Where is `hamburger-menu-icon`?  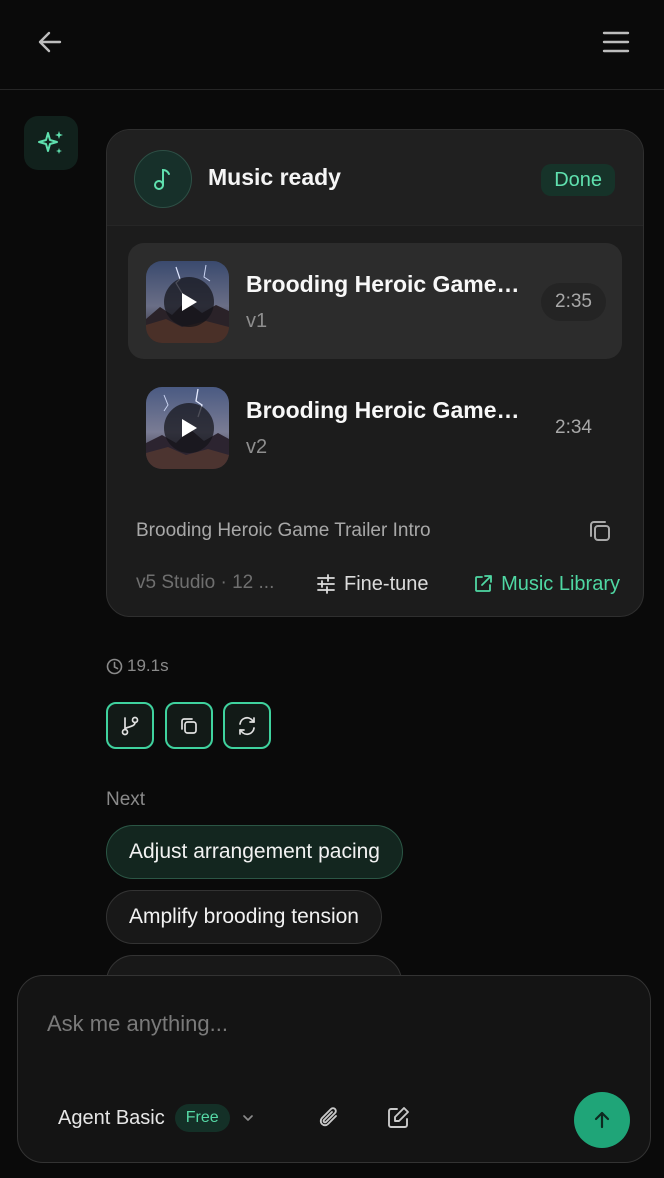 hamburger-menu-icon is located at coordinates (616, 42).